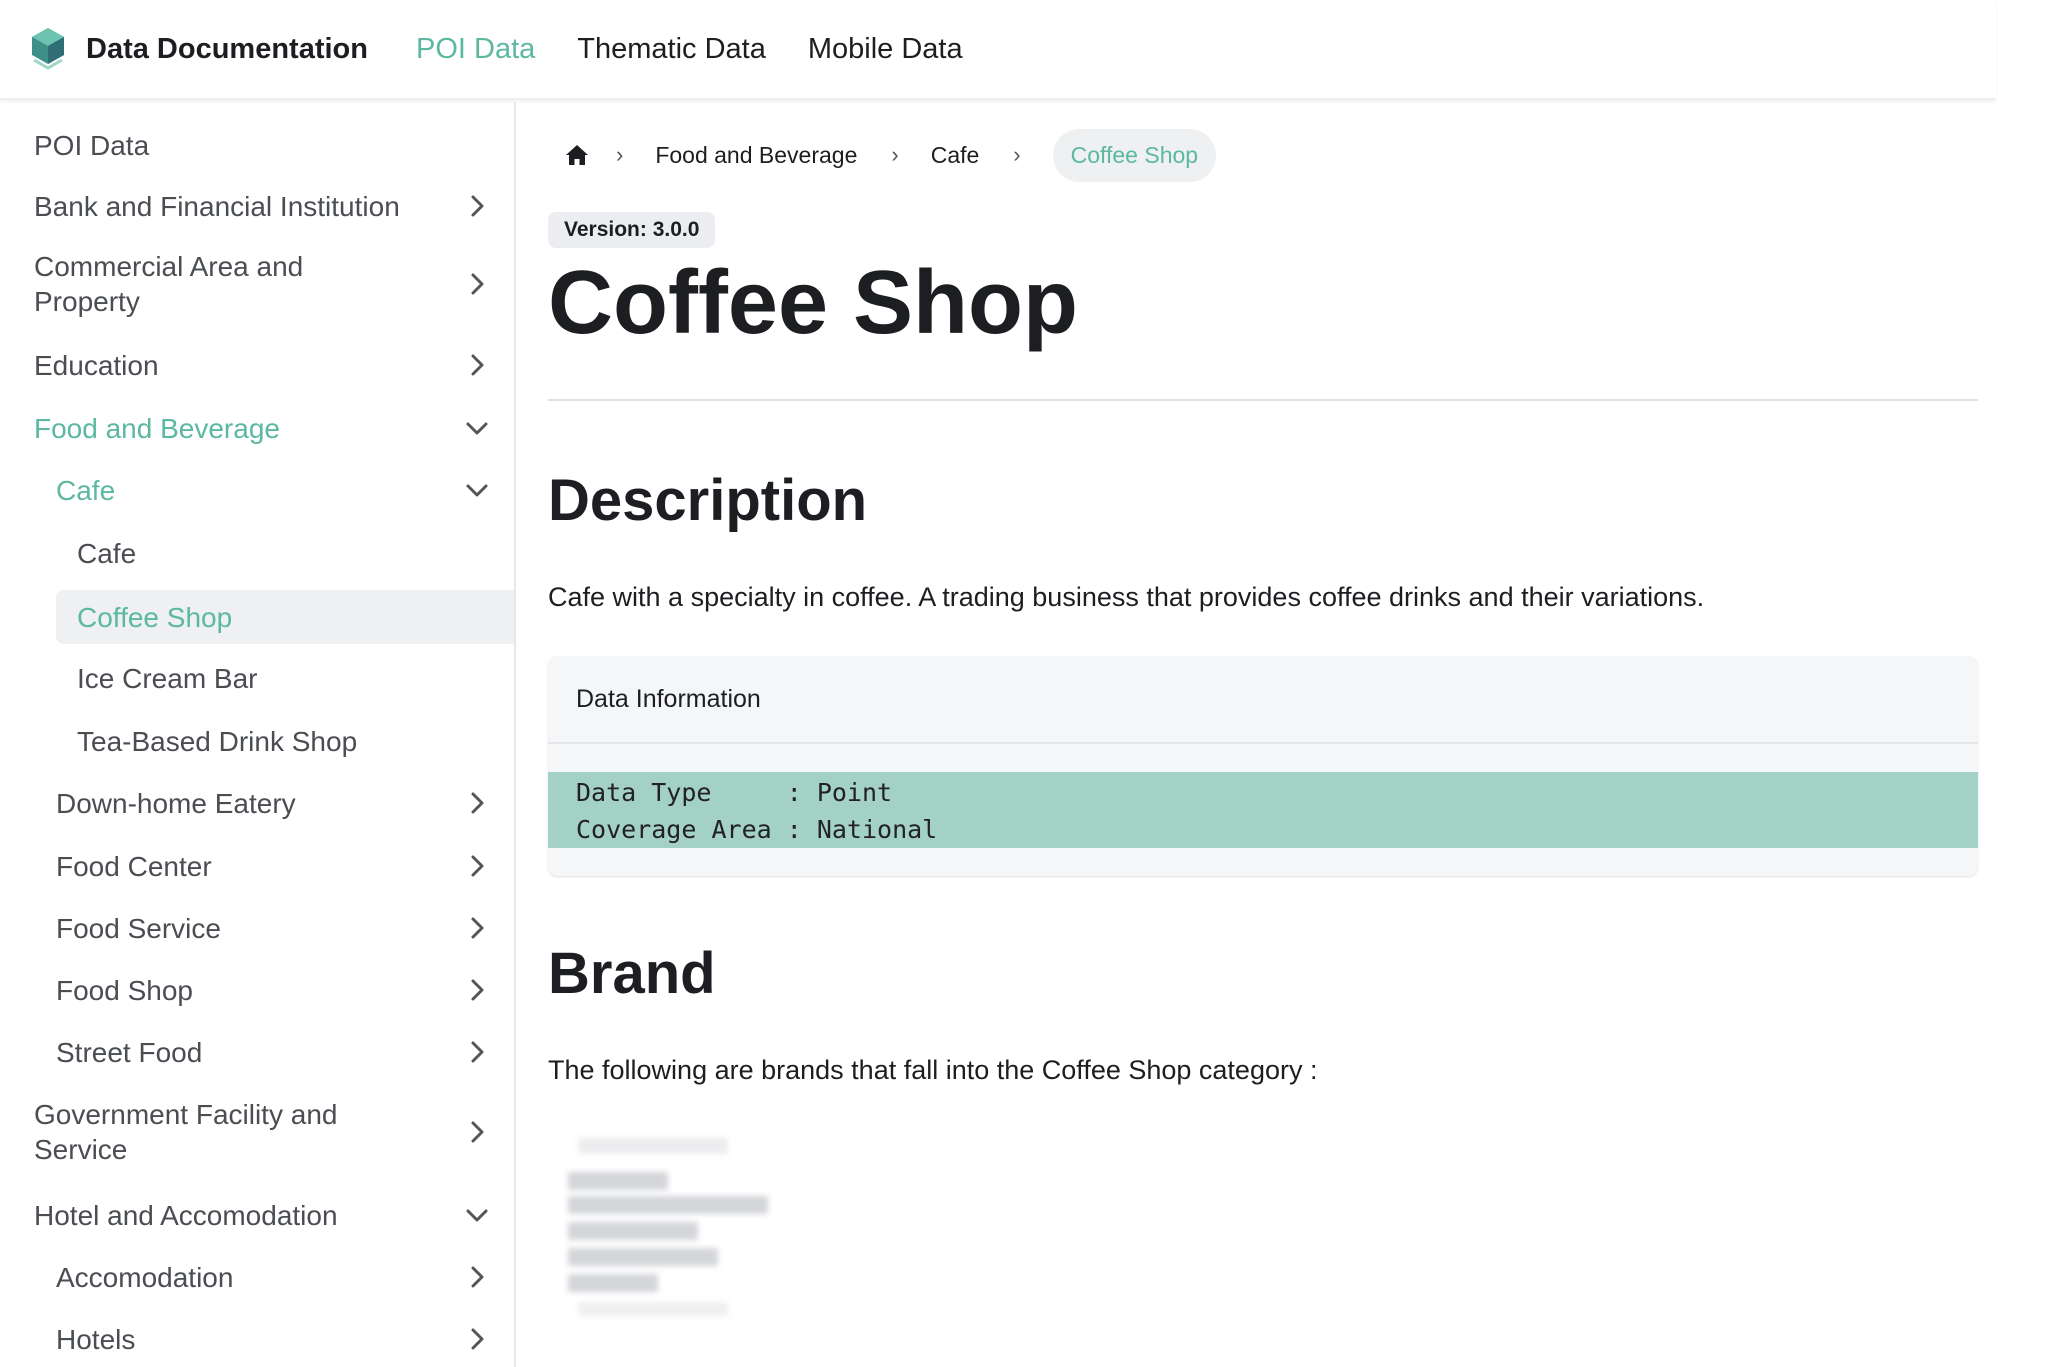 This screenshot has height=1367, width=2048. Describe the element at coordinates (155, 617) in the screenshot. I see `sidebar-item-label: Coffee Shop` at that location.